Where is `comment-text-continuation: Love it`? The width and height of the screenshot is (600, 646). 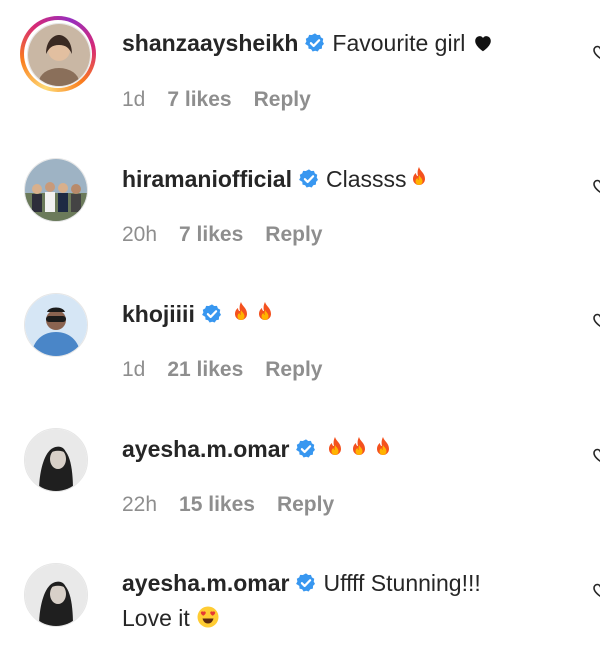
comment-text-continuation: Love it is located at coordinates (156, 618).